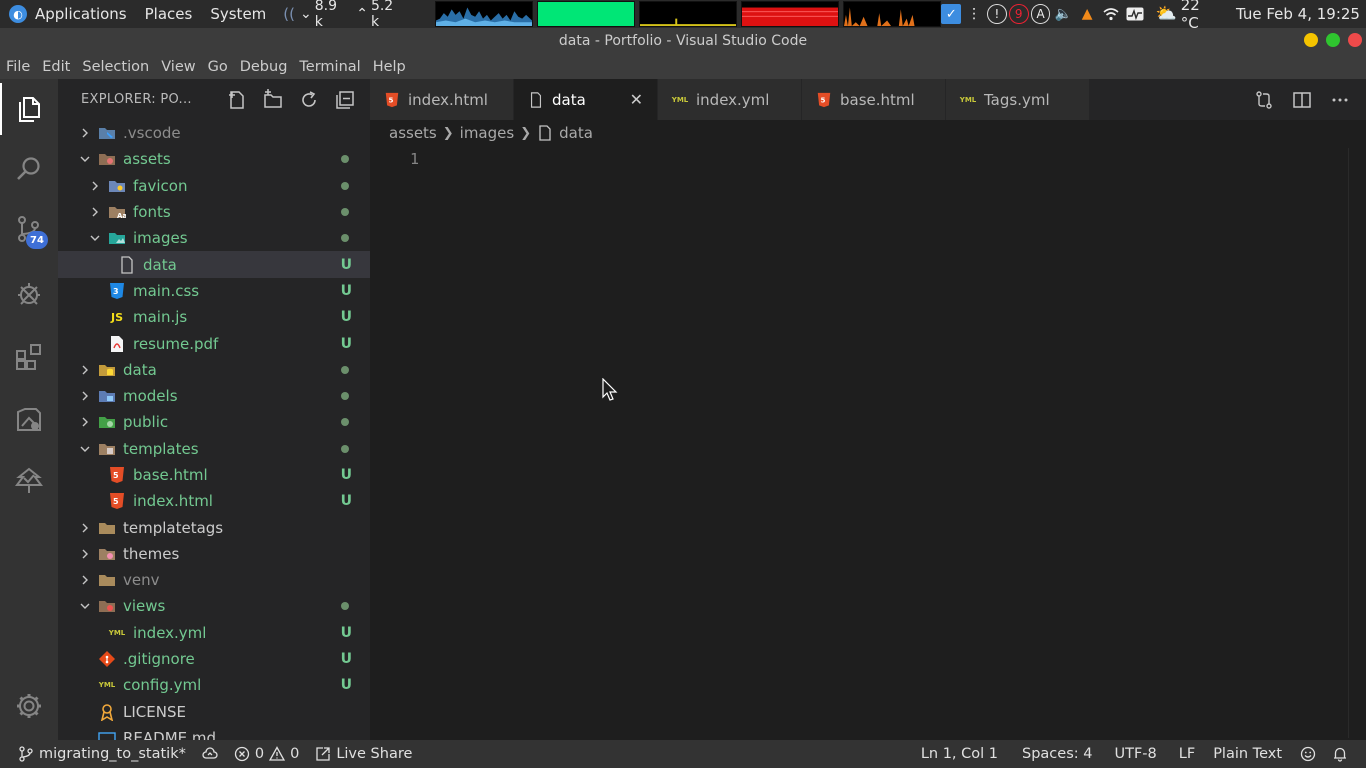 Image resolution: width=1366 pixels, height=768 pixels. Describe the element at coordinates (210, 754) in the screenshot. I see `sync-status` at that location.